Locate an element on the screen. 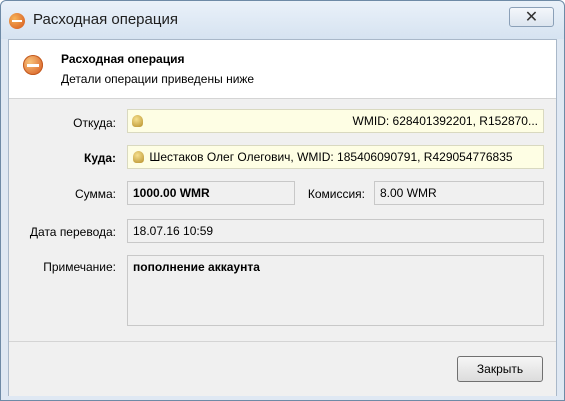 This screenshot has height=401, width=565. date-field: 18.07.16 10:59 is located at coordinates (335, 231).